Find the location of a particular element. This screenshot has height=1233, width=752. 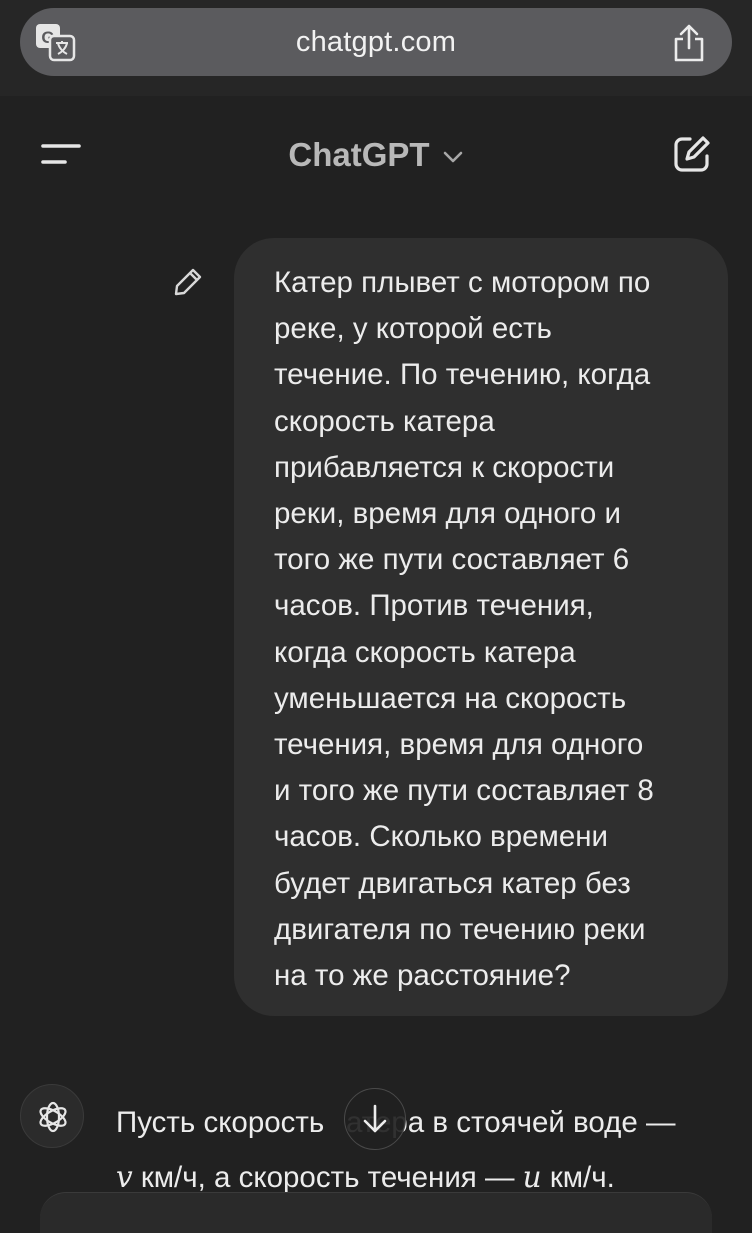

user-message-line: часов. Против течения, is located at coordinates (434, 606).